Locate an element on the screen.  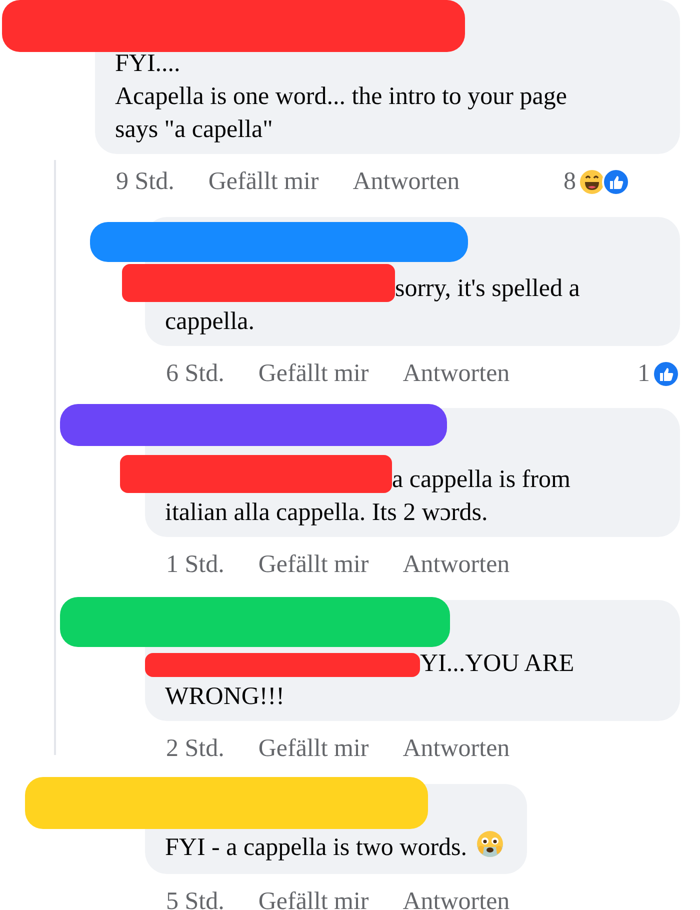
laughing-face-icon is located at coordinates (592, 182).